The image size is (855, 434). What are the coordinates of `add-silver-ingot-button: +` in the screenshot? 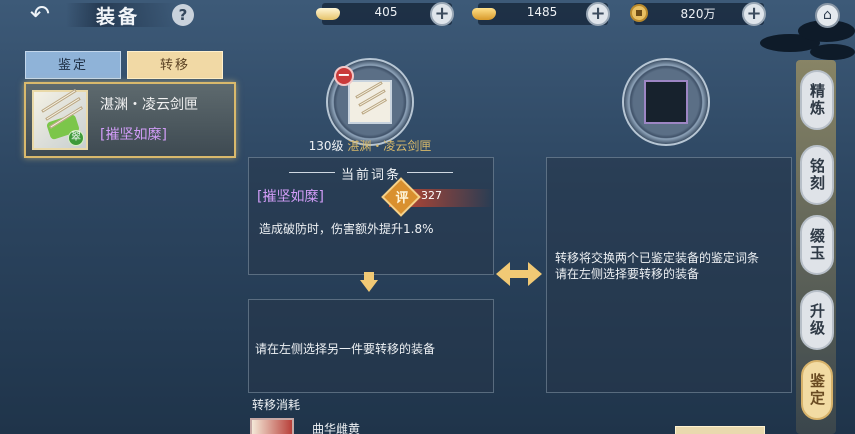 It's located at (442, 14).